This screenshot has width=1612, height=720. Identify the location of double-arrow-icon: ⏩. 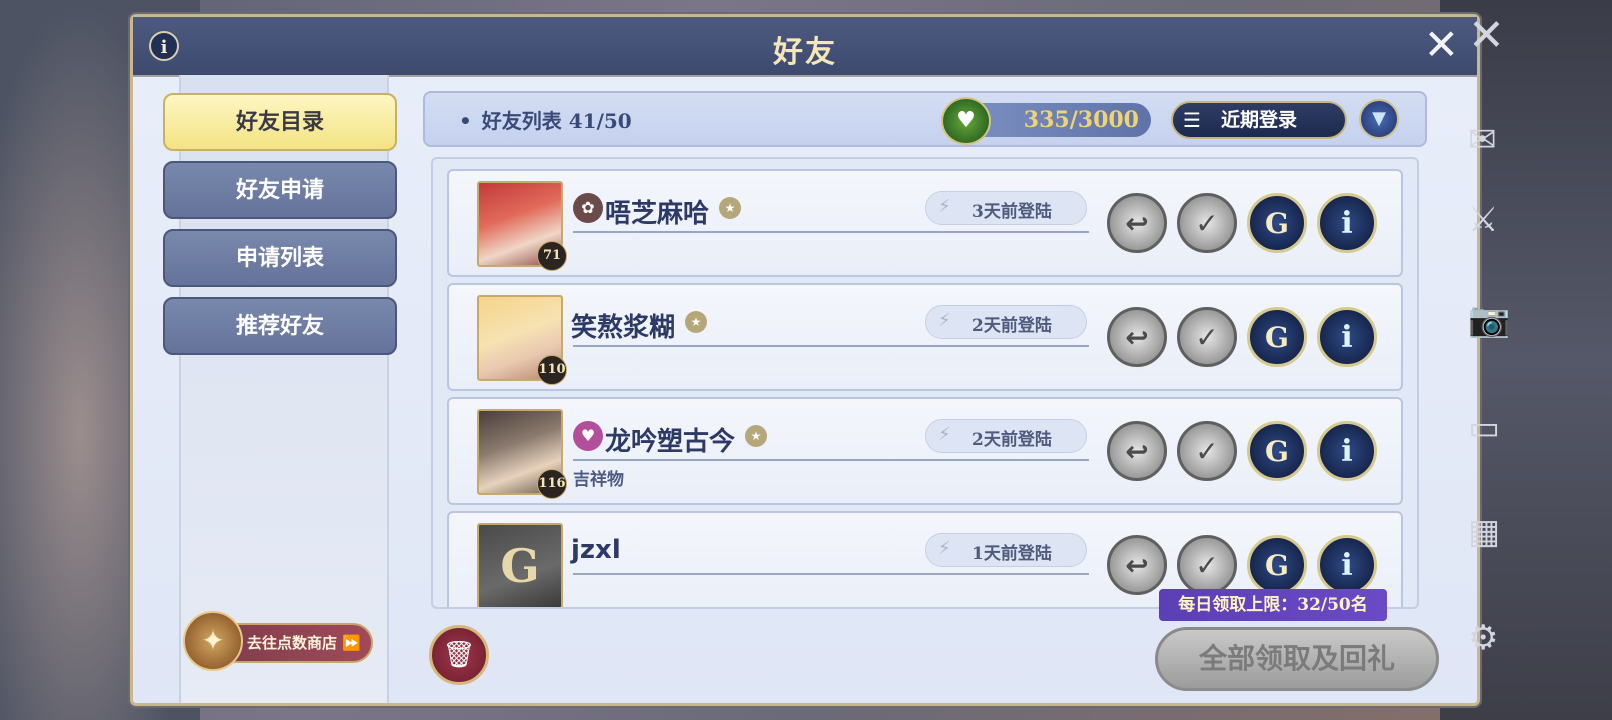
(351, 643).